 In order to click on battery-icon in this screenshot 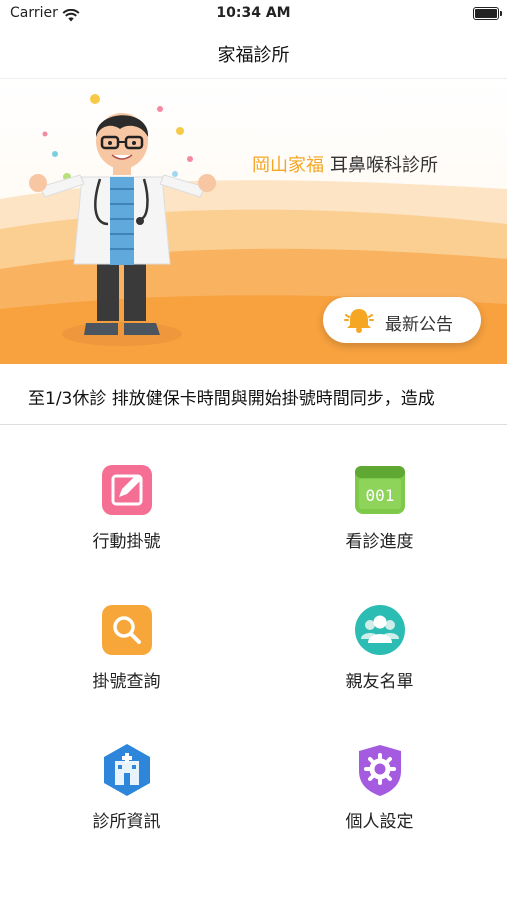, I will do `click(487, 13)`.